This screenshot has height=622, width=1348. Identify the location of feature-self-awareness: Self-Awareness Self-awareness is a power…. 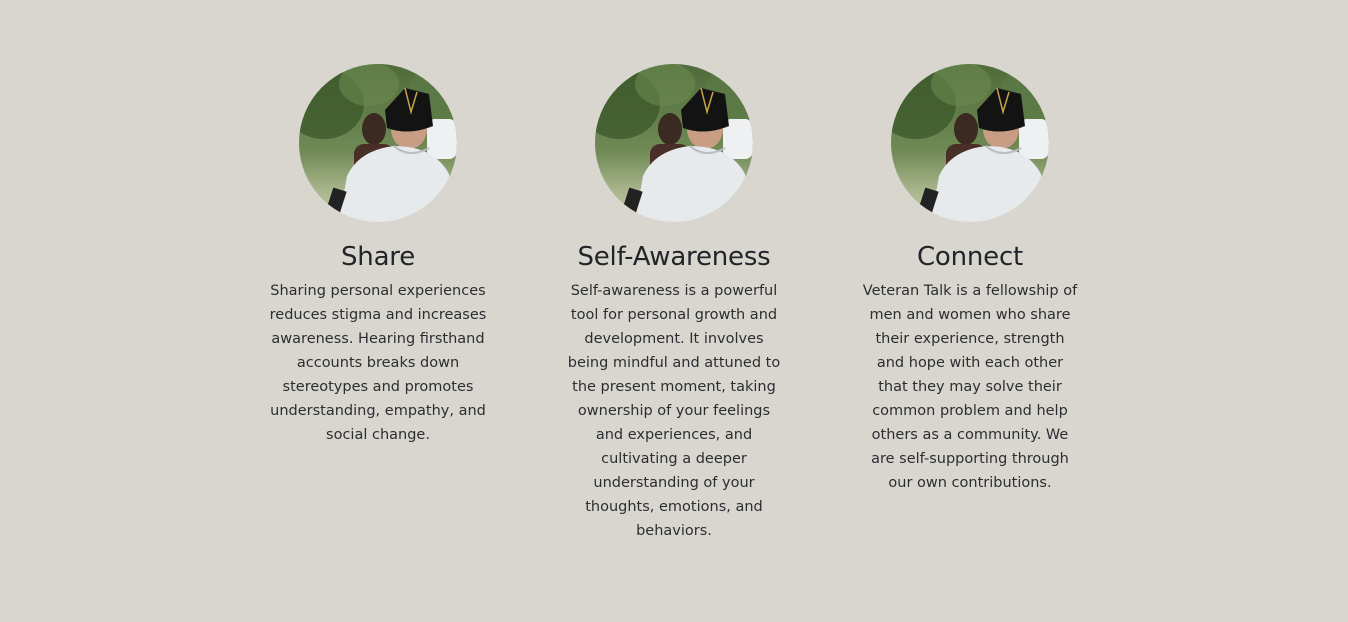
(674, 303).